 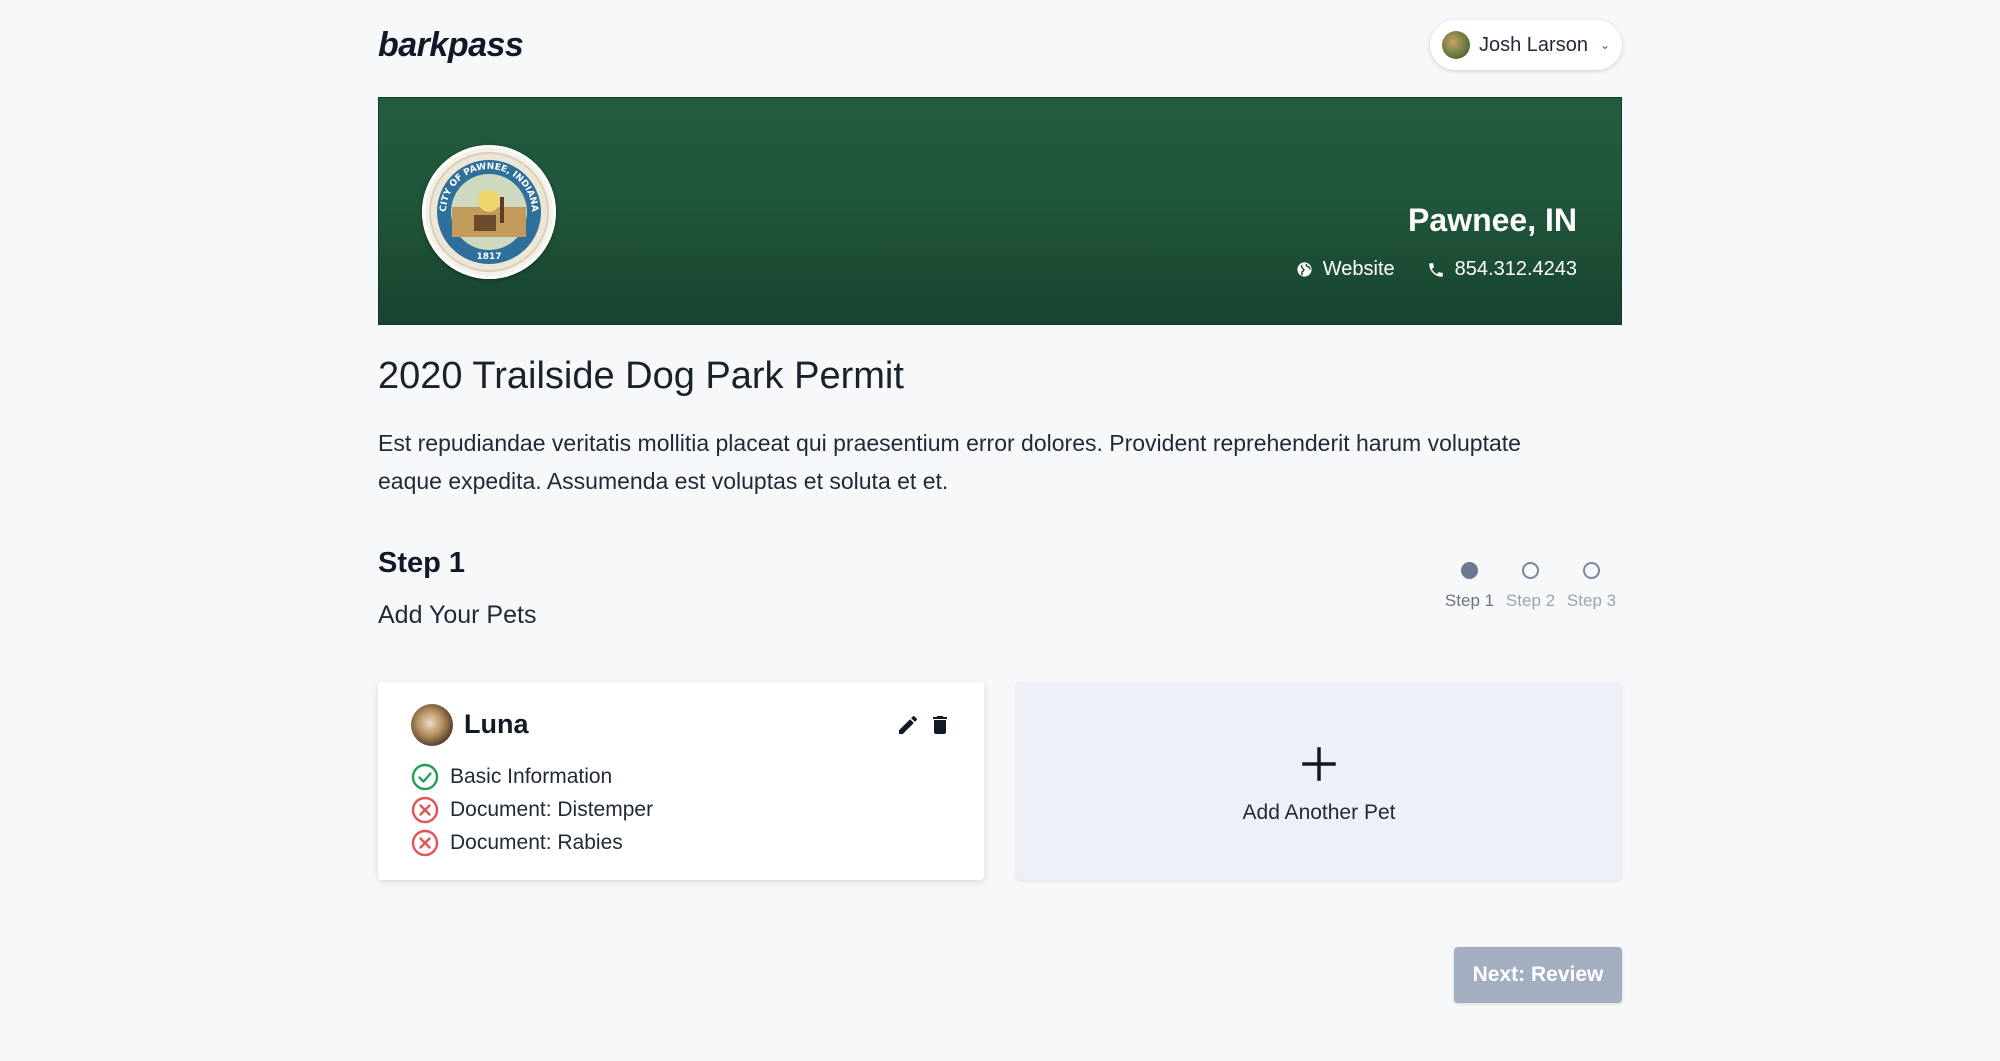 I want to click on step-title: Step 1, so click(x=422, y=563).